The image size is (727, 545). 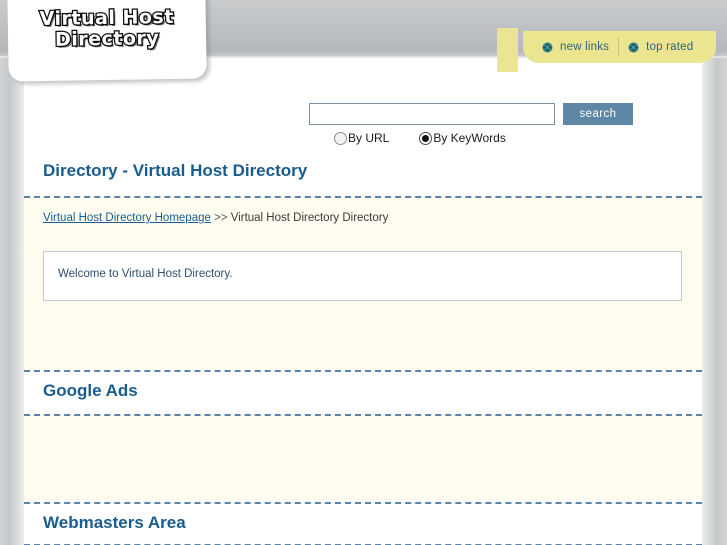 I want to click on radio-by-url: By URL, so click(x=361, y=138).